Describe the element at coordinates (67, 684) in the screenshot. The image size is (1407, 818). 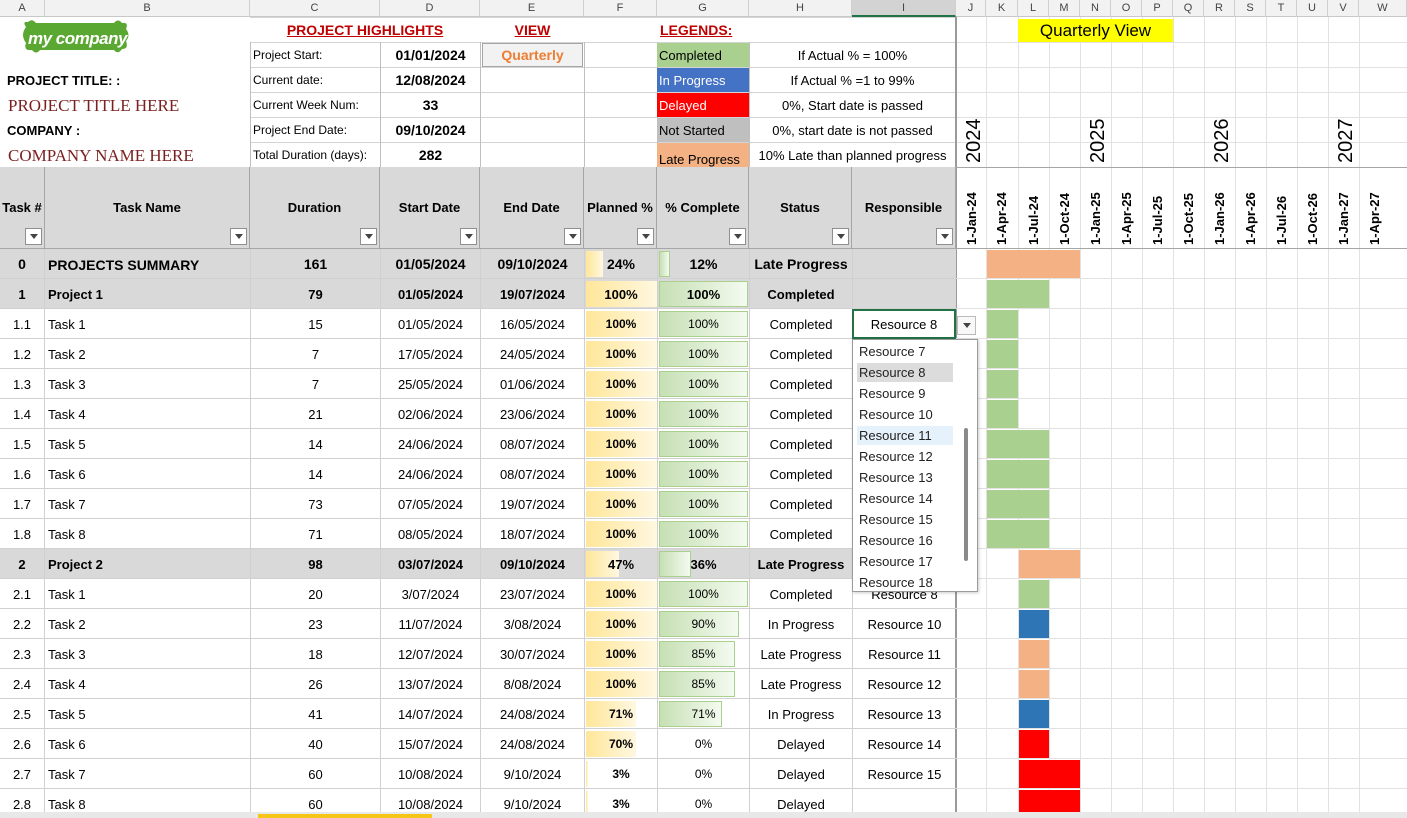
I see `task-name: Task 4` at that location.